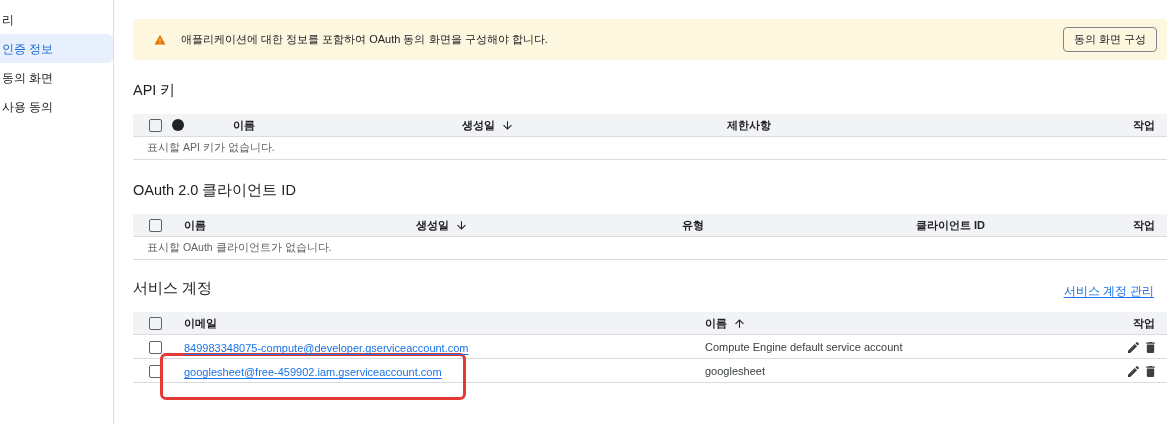 The height and width of the screenshot is (424, 1171). Describe the element at coordinates (214, 191) in the screenshot. I see `section-title: OAuth 2.0 클라이언트 ID` at that location.